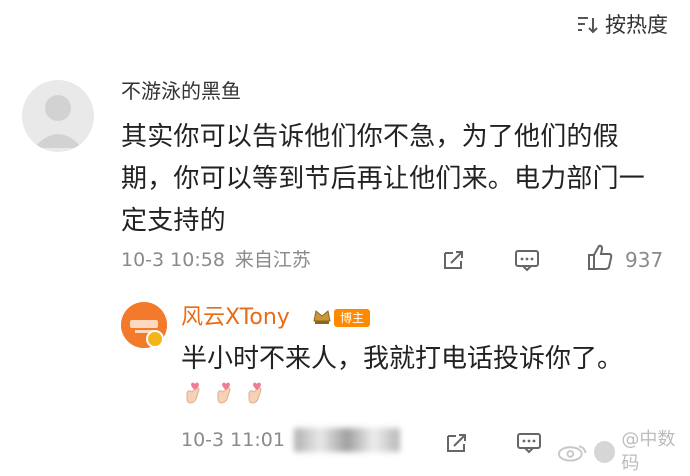  Describe the element at coordinates (648, 451) in the screenshot. I see `watermark-text: @中数码` at that location.